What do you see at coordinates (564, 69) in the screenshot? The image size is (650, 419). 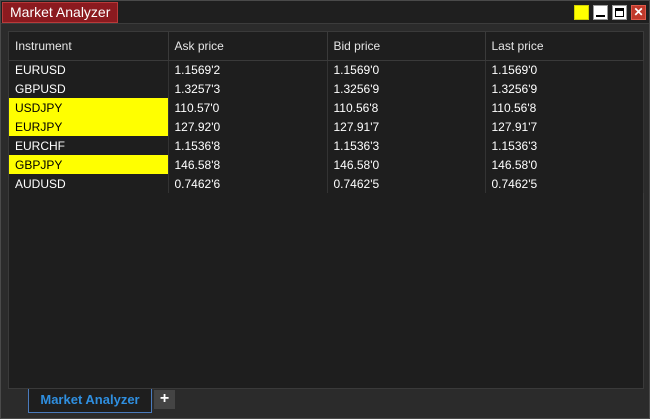 I see `last-price-cell: 1.1569'0` at bounding box center [564, 69].